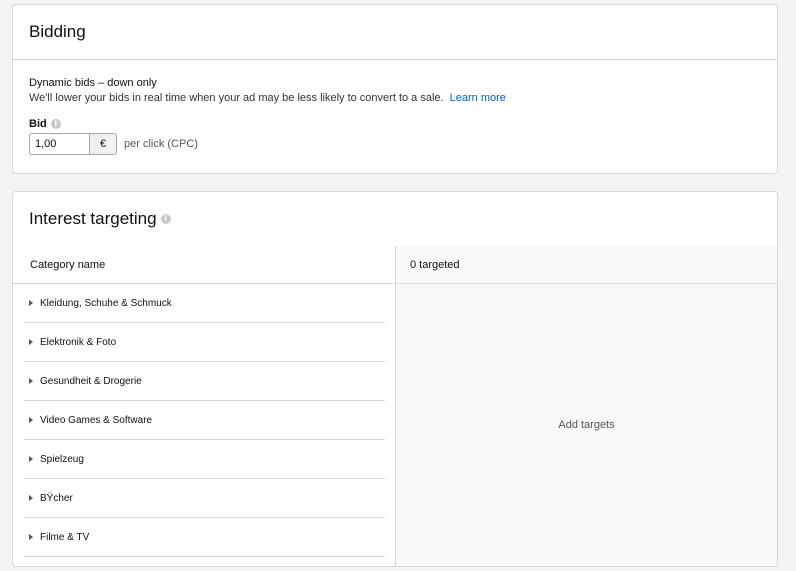  I want to click on category-item: Elektronik & Foto, so click(204, 342).